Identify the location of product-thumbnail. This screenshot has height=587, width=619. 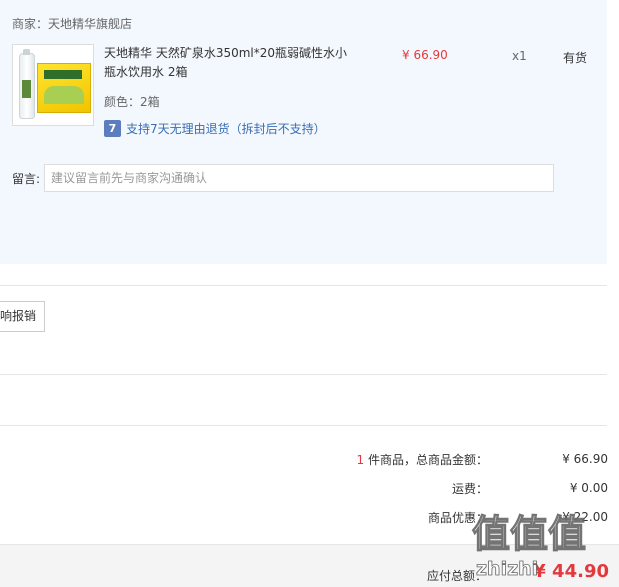
(53, 85).